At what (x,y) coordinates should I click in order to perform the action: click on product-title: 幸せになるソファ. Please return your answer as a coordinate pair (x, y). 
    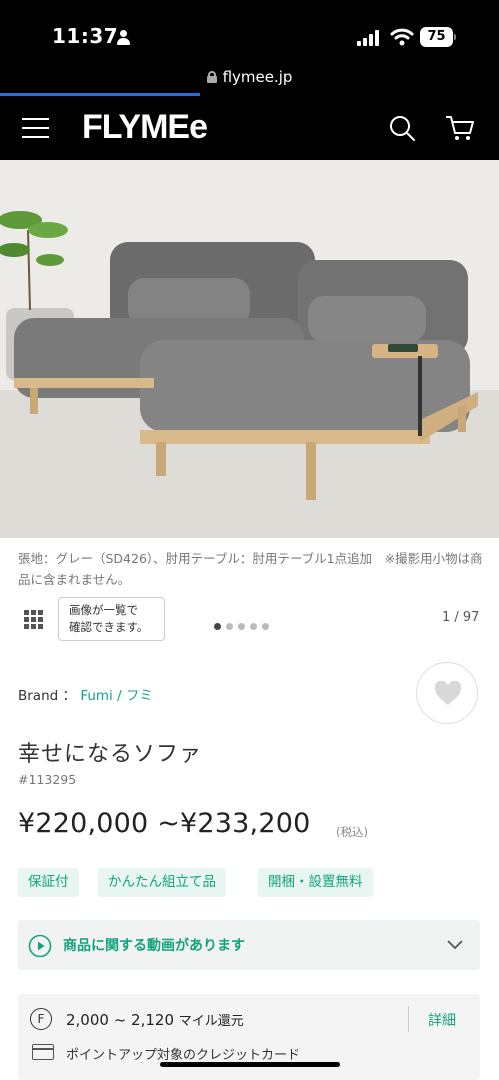
    Looking at the image, I should click on (110, 754).